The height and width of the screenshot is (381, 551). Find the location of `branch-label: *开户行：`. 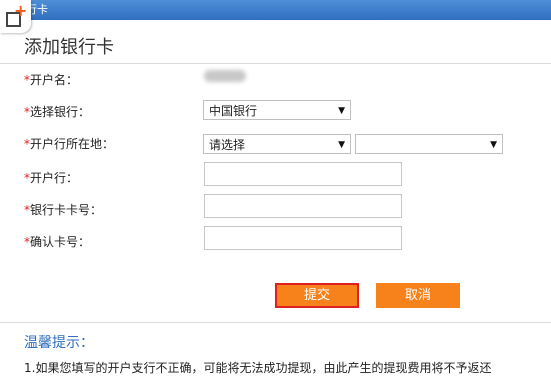

branch-label: *开户行： is located at coordinates (51, 178).